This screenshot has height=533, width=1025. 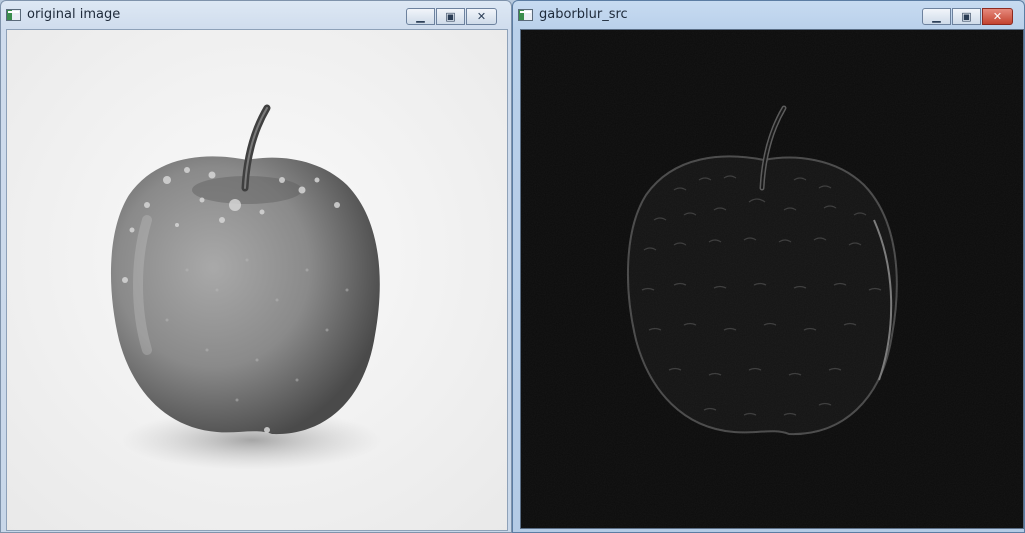 I want to click on window-titlebar: original image ▁ ▣ ✕, so click(x=256, y=15).